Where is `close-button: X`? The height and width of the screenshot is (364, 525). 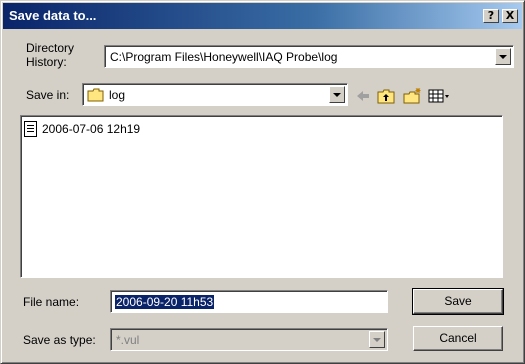
close-button: X is located at coordinates (510, 16).